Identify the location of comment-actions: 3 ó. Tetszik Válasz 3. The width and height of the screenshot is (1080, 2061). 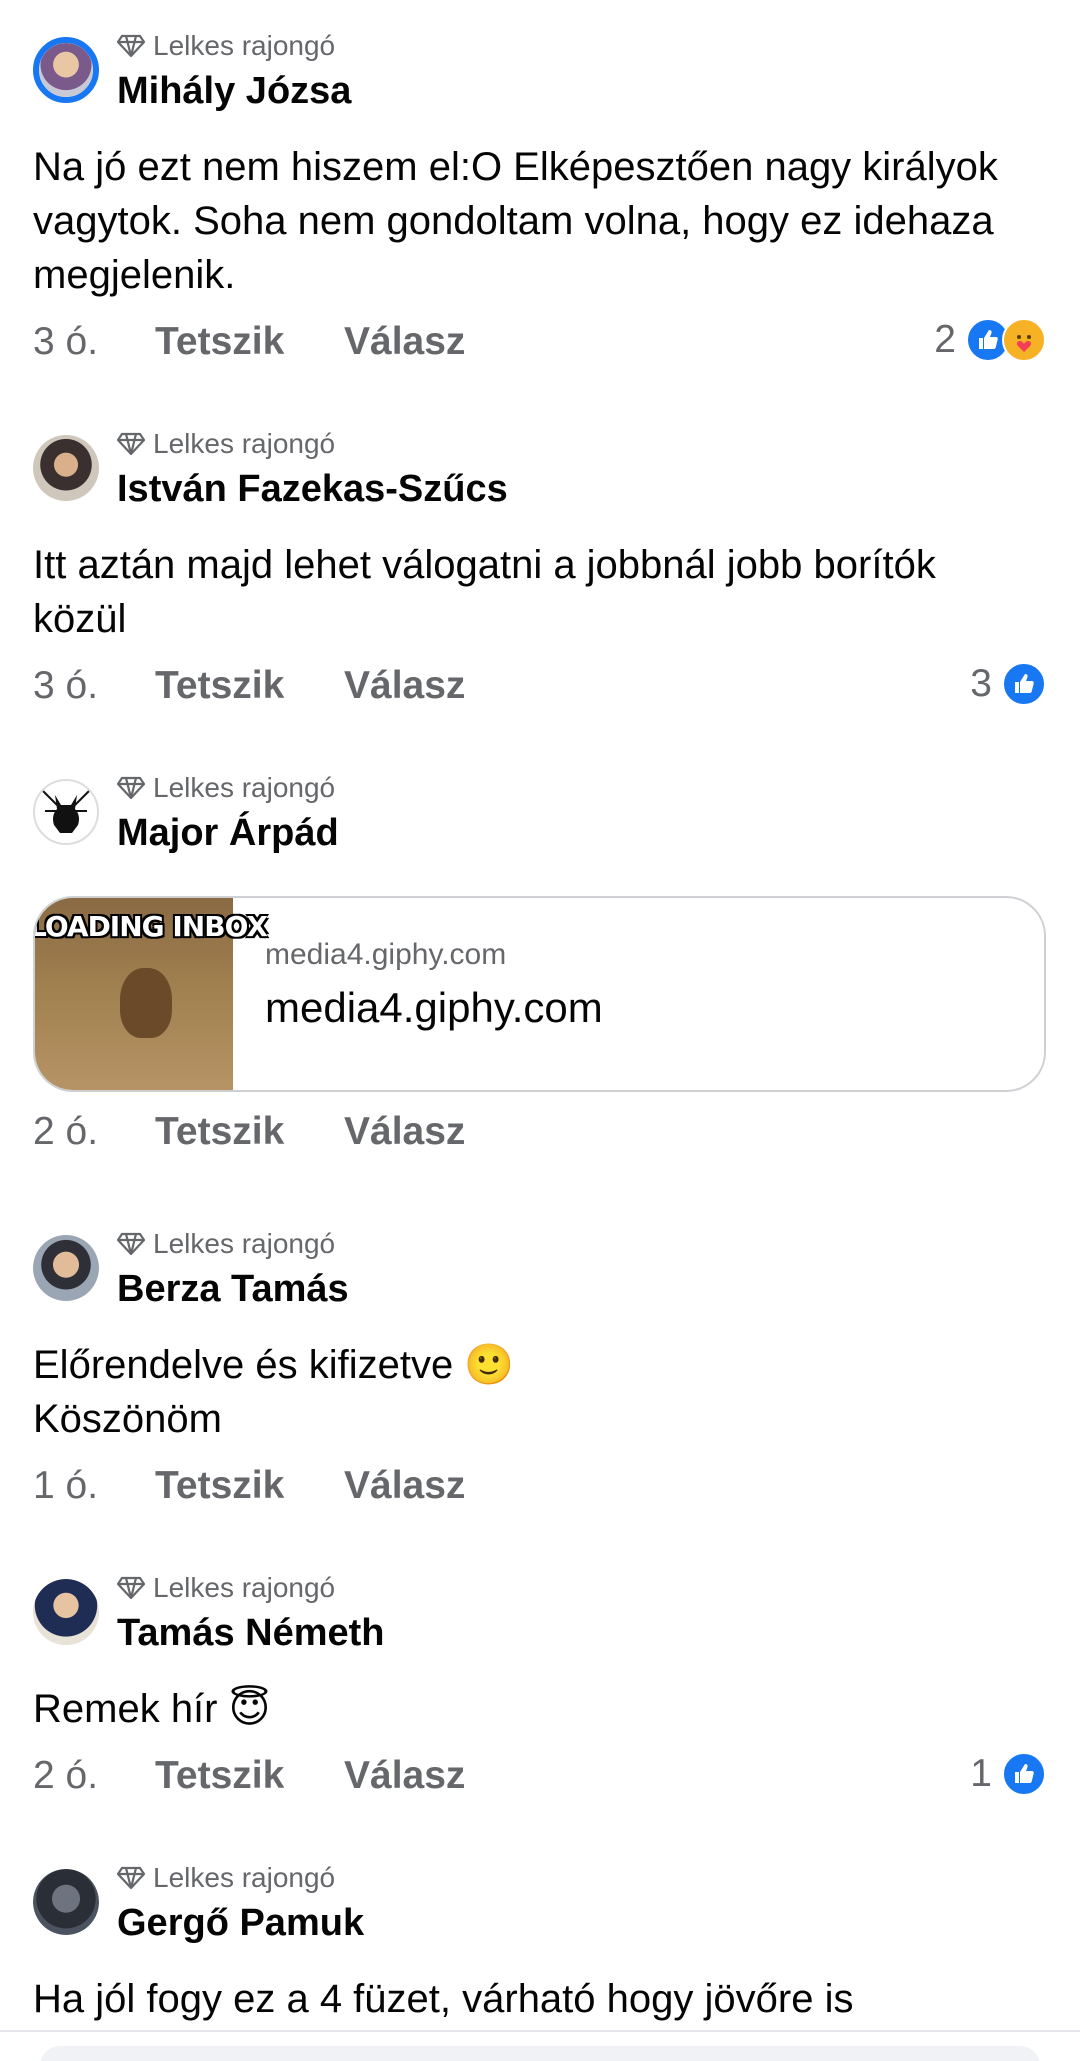
(540, 685).